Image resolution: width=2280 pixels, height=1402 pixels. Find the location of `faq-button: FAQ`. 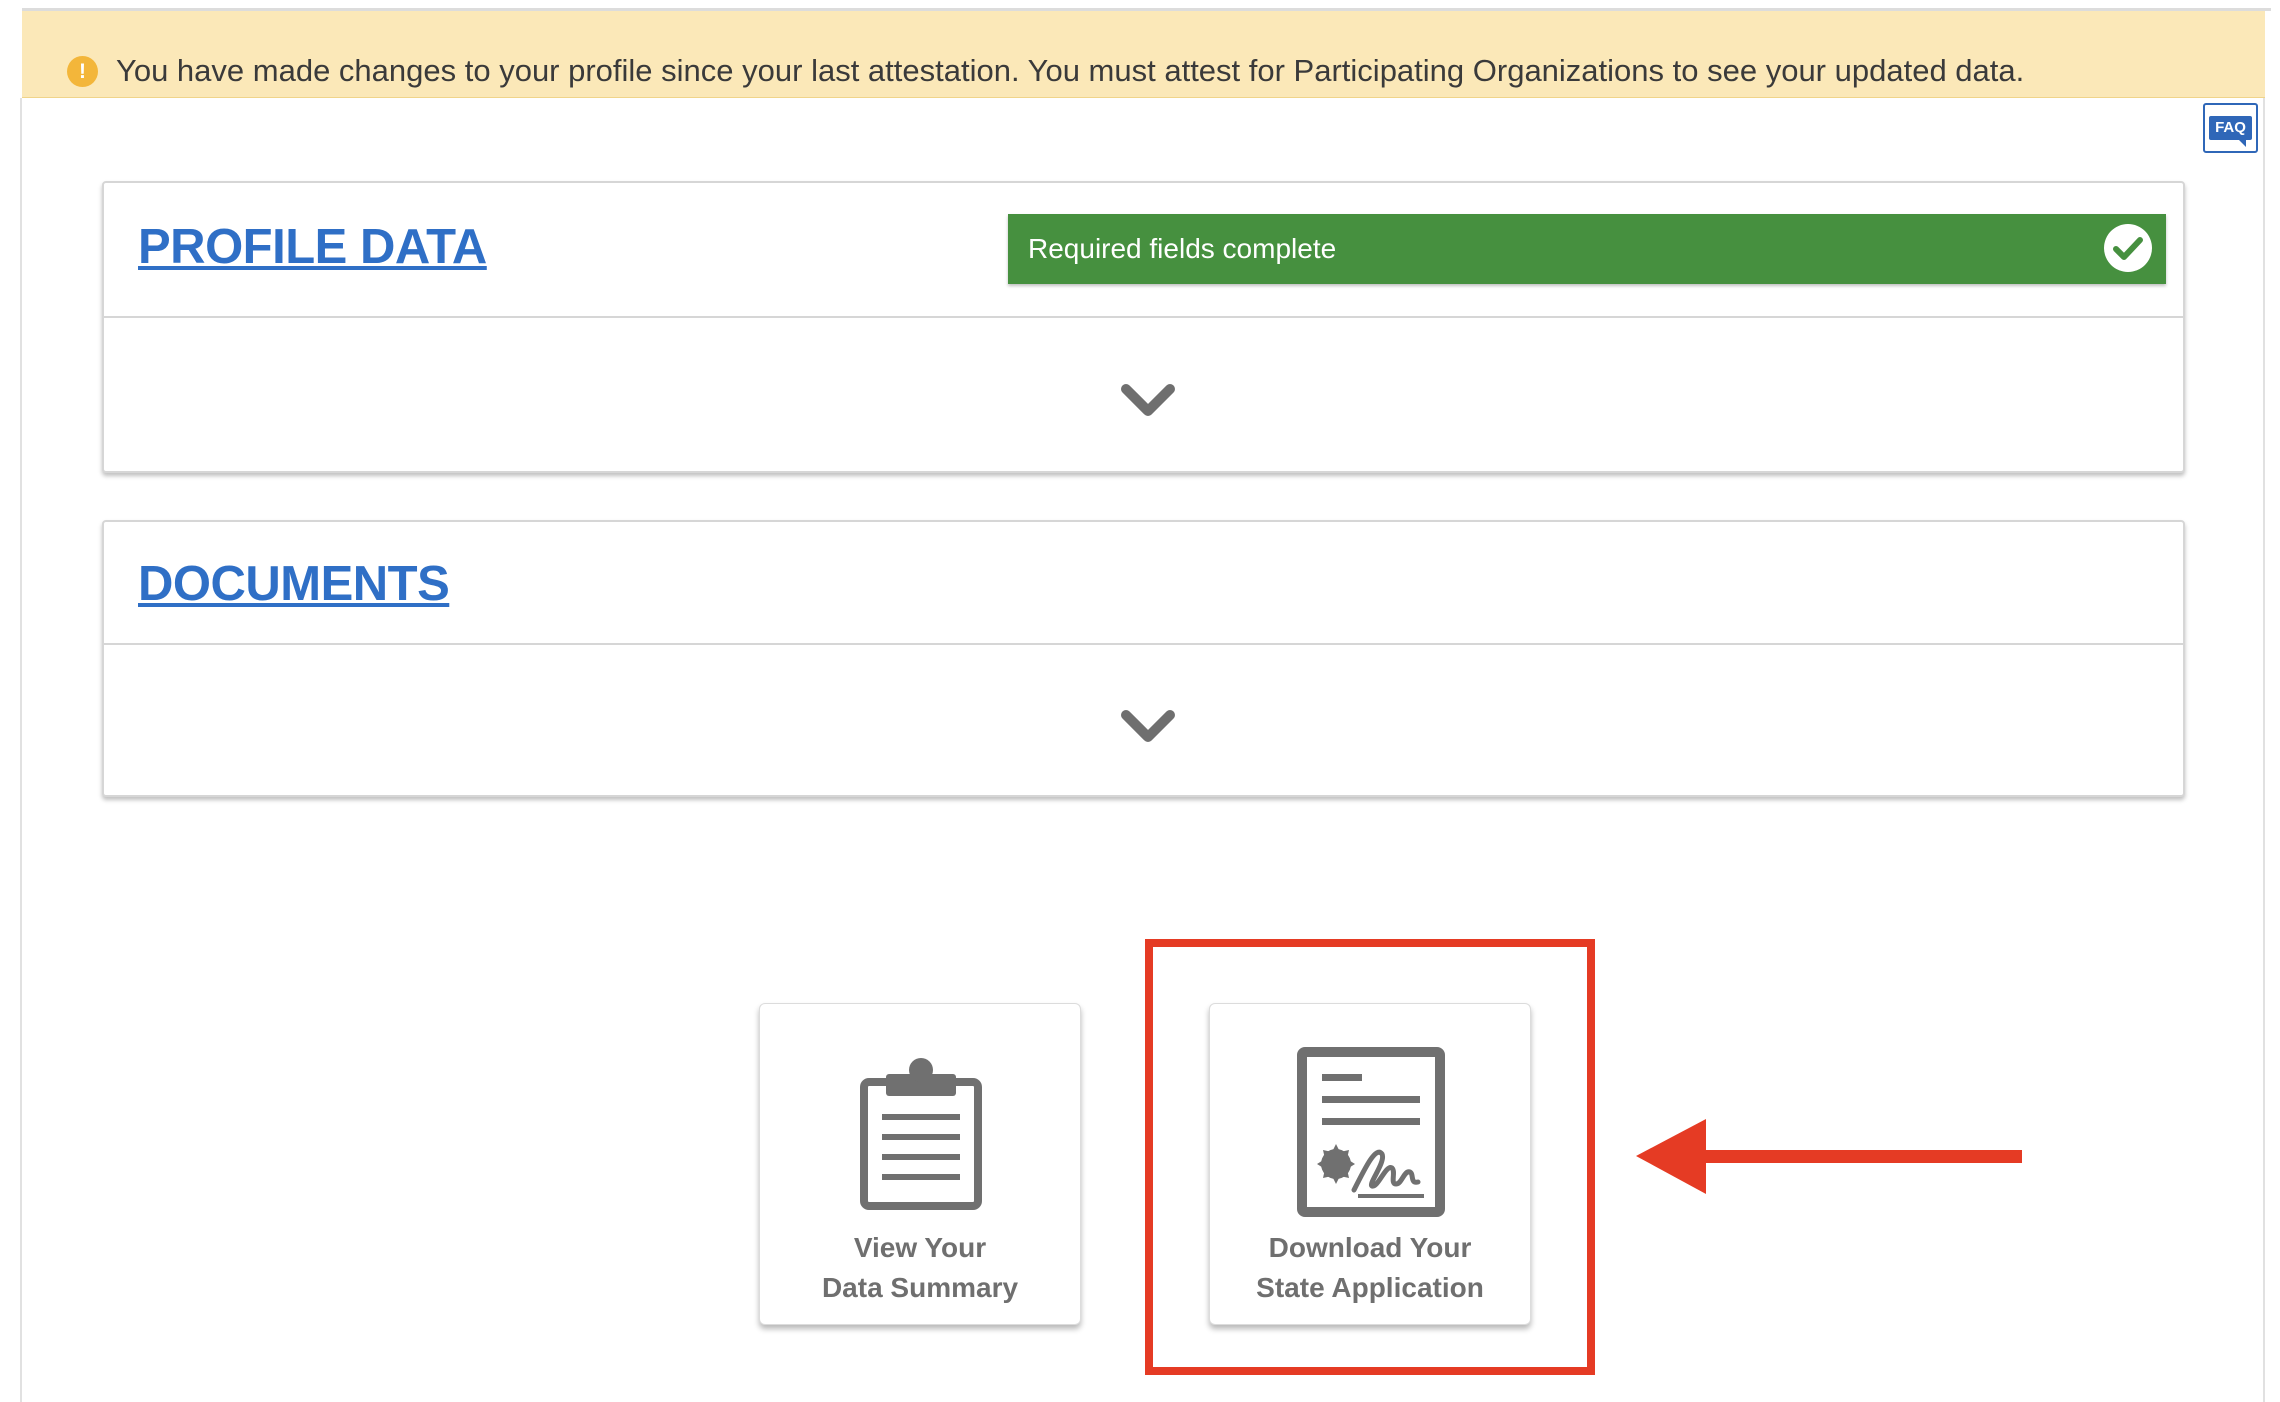

faq-button: FAQ is located at coordinates (2230, 128).